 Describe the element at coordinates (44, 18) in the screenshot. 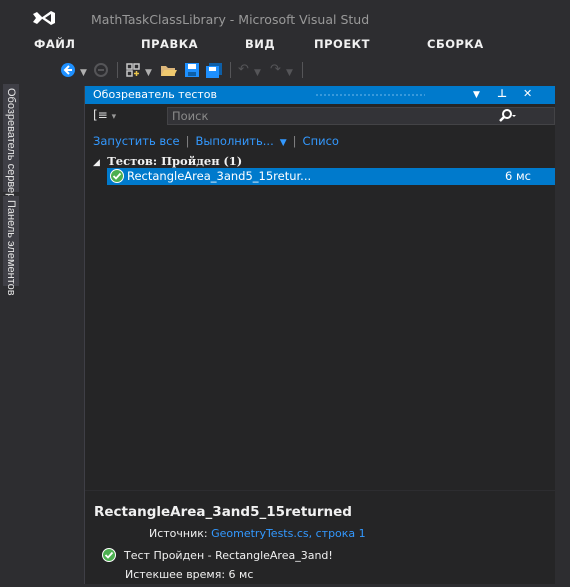

I see `visual-studio-logo-icon` at that location.